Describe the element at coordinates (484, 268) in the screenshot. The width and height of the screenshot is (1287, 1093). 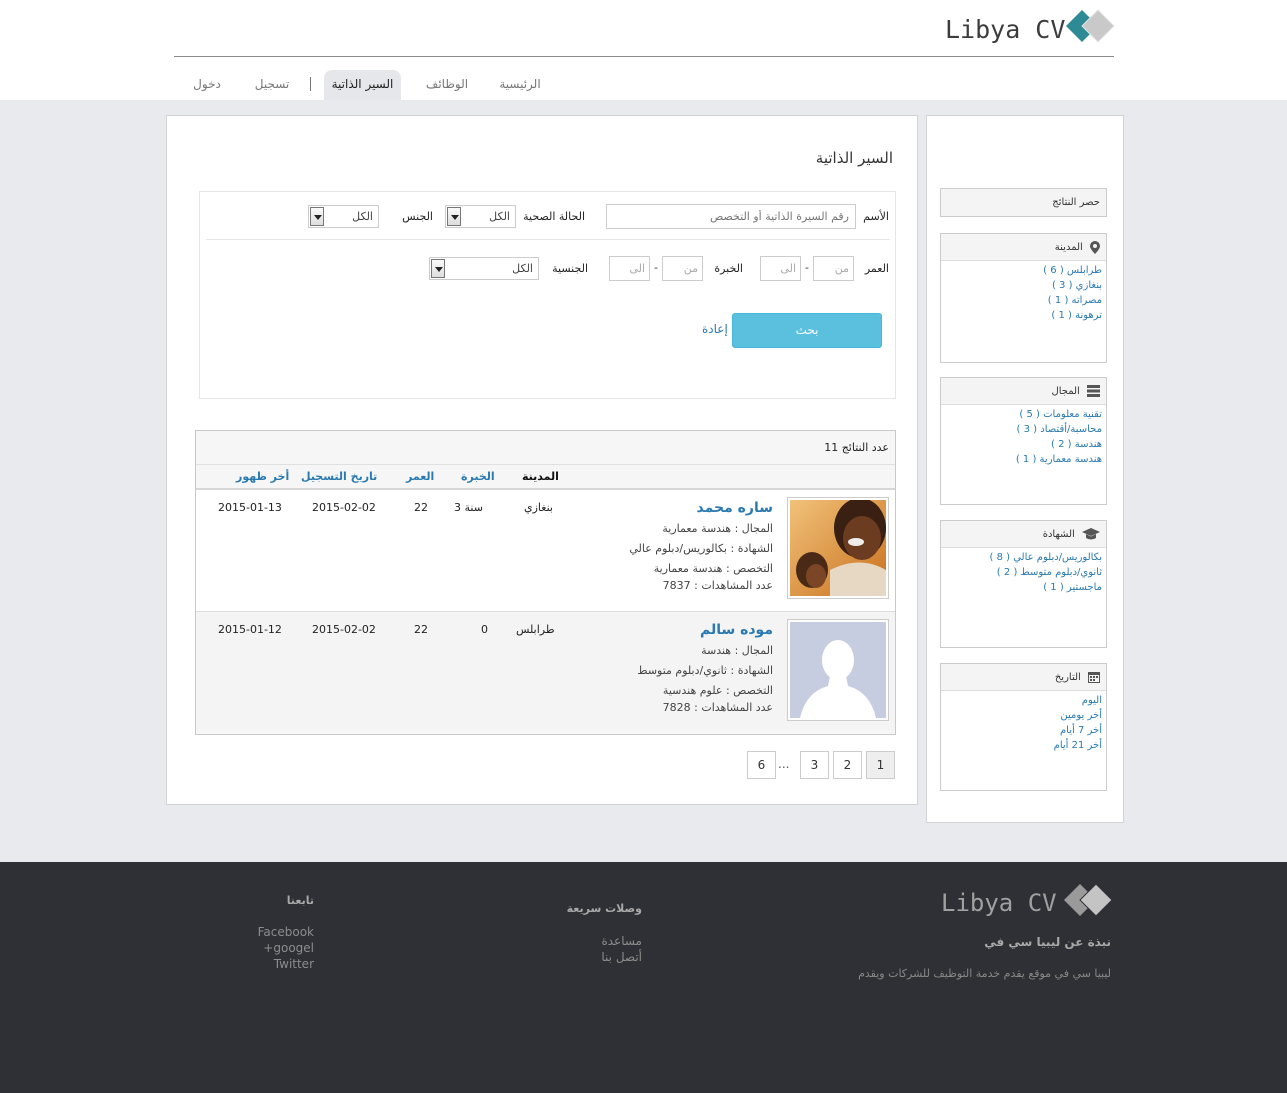
I see `nationality-select: الكل` at that location.